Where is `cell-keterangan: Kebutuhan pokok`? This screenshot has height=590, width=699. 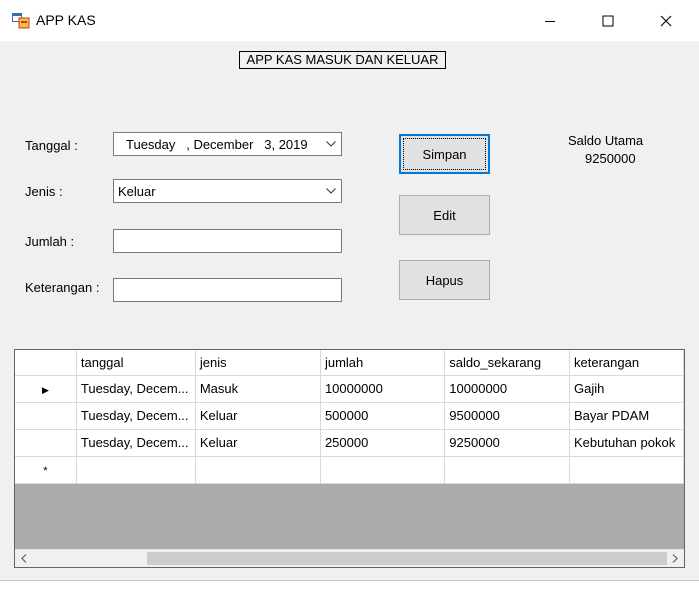
cell-keterangan: Kebutuhan pokok is located at coordinates (626, 443).